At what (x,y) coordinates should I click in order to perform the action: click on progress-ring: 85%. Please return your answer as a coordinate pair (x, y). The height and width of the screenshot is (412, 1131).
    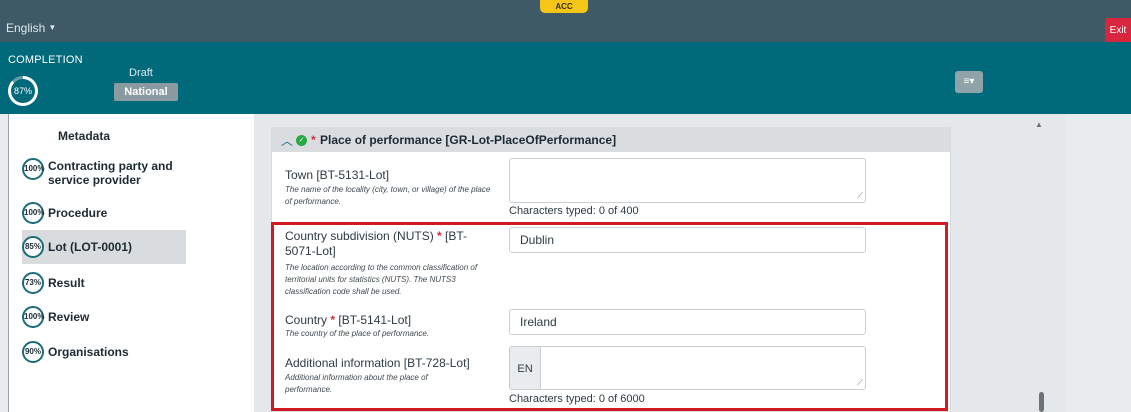
    Looking at the image, I should click on (33, 247).